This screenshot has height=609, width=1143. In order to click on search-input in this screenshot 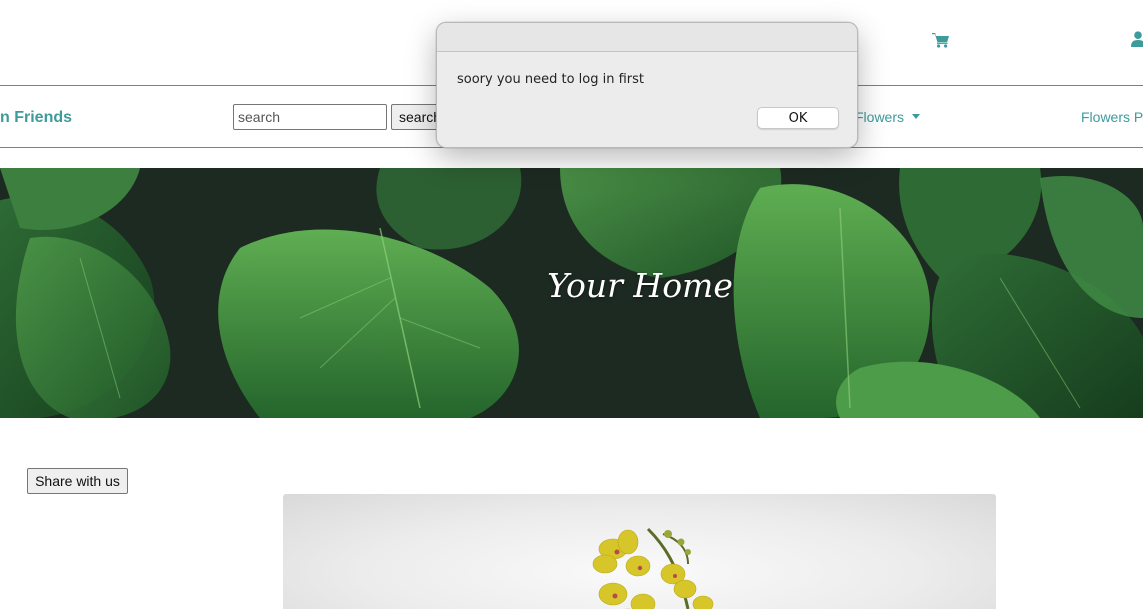, I will do `click(310, 117)`.